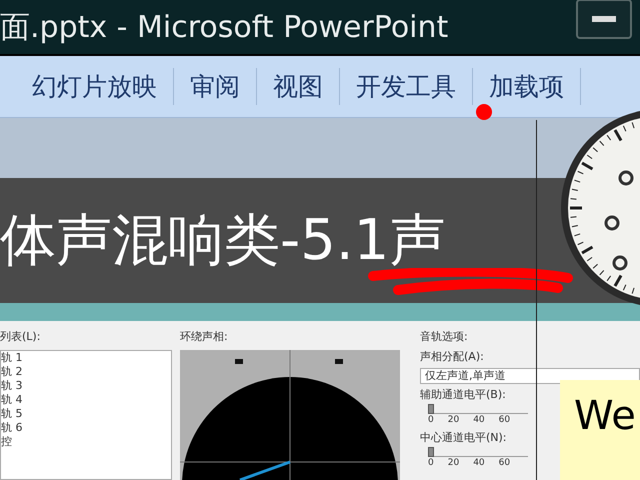 Image resolution: width=640 pixels, height=480 pixels. I want to click on pan-dropdown: 仅左声道,单声道, so click(530, 376).